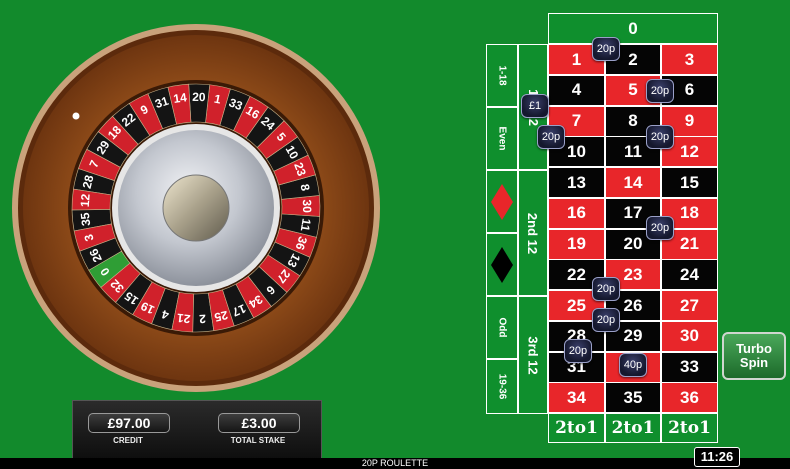  I want to click on dozen-third-label: 3rd 12, so click(533, 355).